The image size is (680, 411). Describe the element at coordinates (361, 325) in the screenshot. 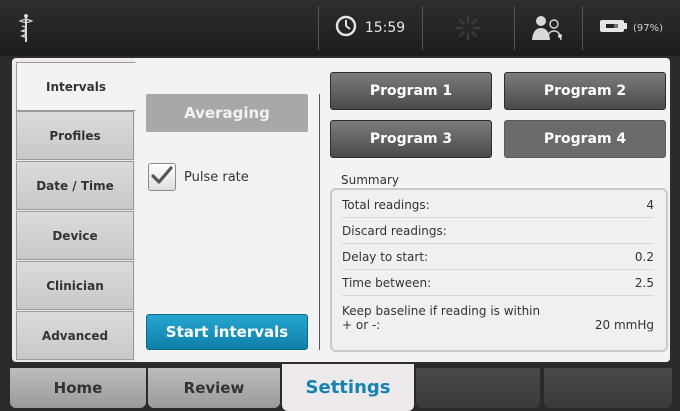

I see `baseline-label-line2: + or -:` at that location.